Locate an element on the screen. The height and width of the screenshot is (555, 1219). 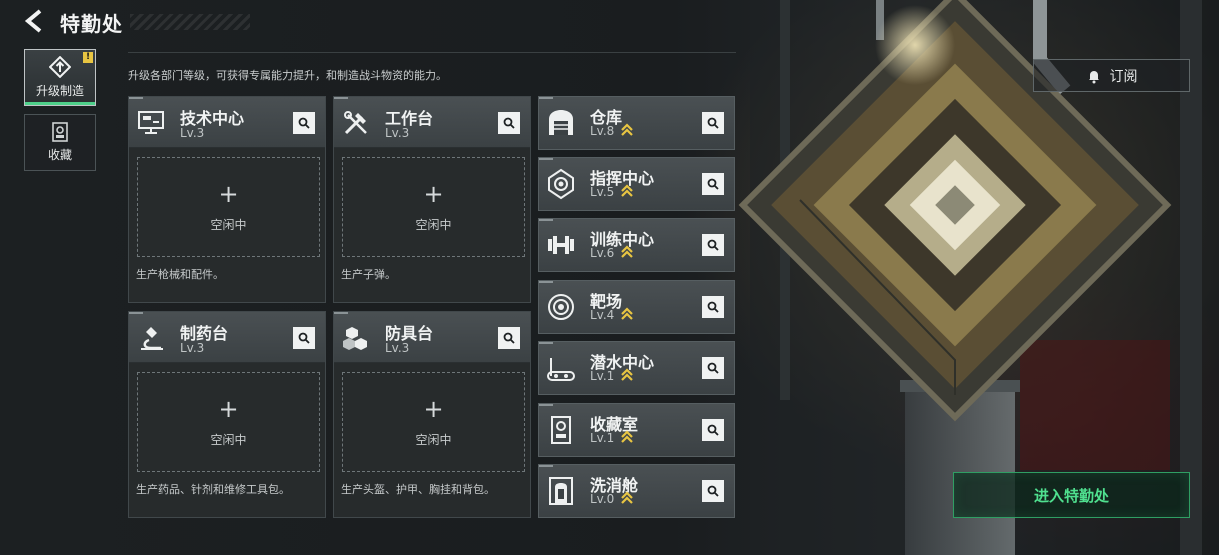
facility-level: Lv.8 is located at coordinates (602, 131).